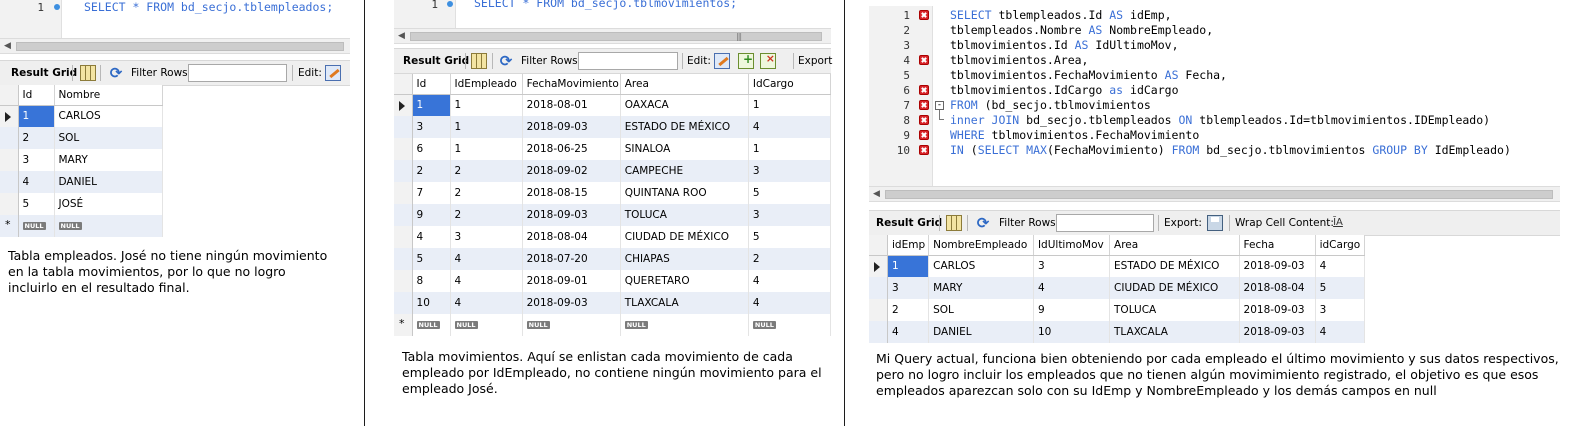 This screenshot has height=426, width=1576. Describe the element at coordinates (81, 116) in the screenshot. I see `table-row: 1 CARLOS` at that location.